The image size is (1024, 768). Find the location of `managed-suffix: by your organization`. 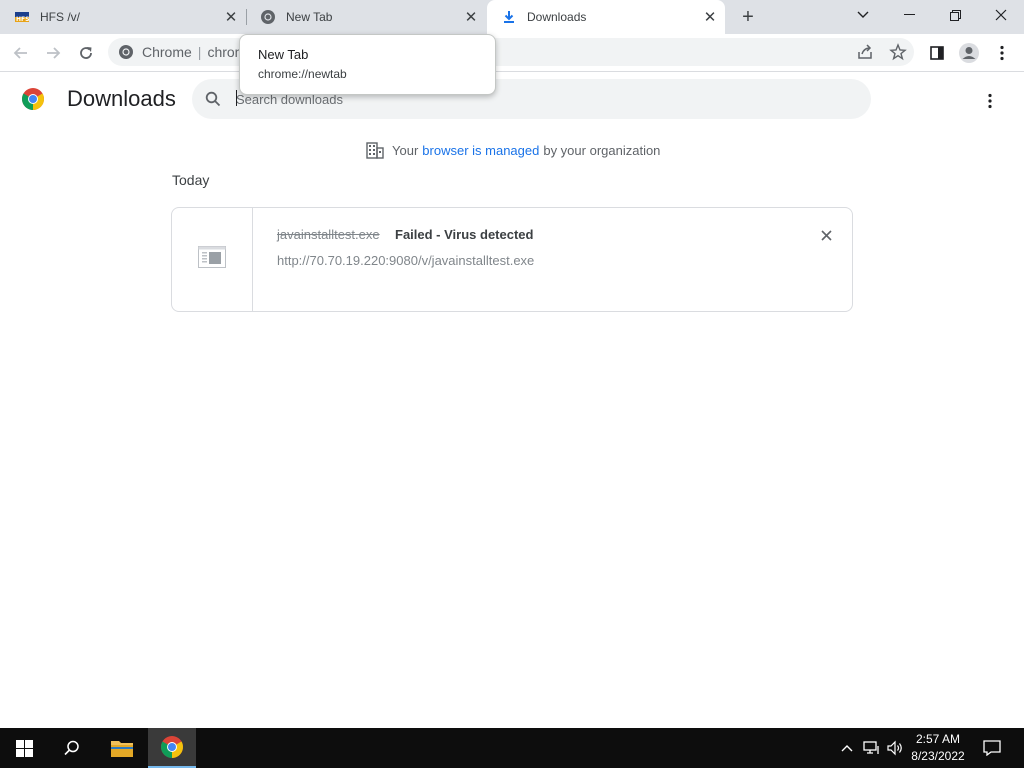

managed-suffix: by your organization is located at coordinates (602, 150).